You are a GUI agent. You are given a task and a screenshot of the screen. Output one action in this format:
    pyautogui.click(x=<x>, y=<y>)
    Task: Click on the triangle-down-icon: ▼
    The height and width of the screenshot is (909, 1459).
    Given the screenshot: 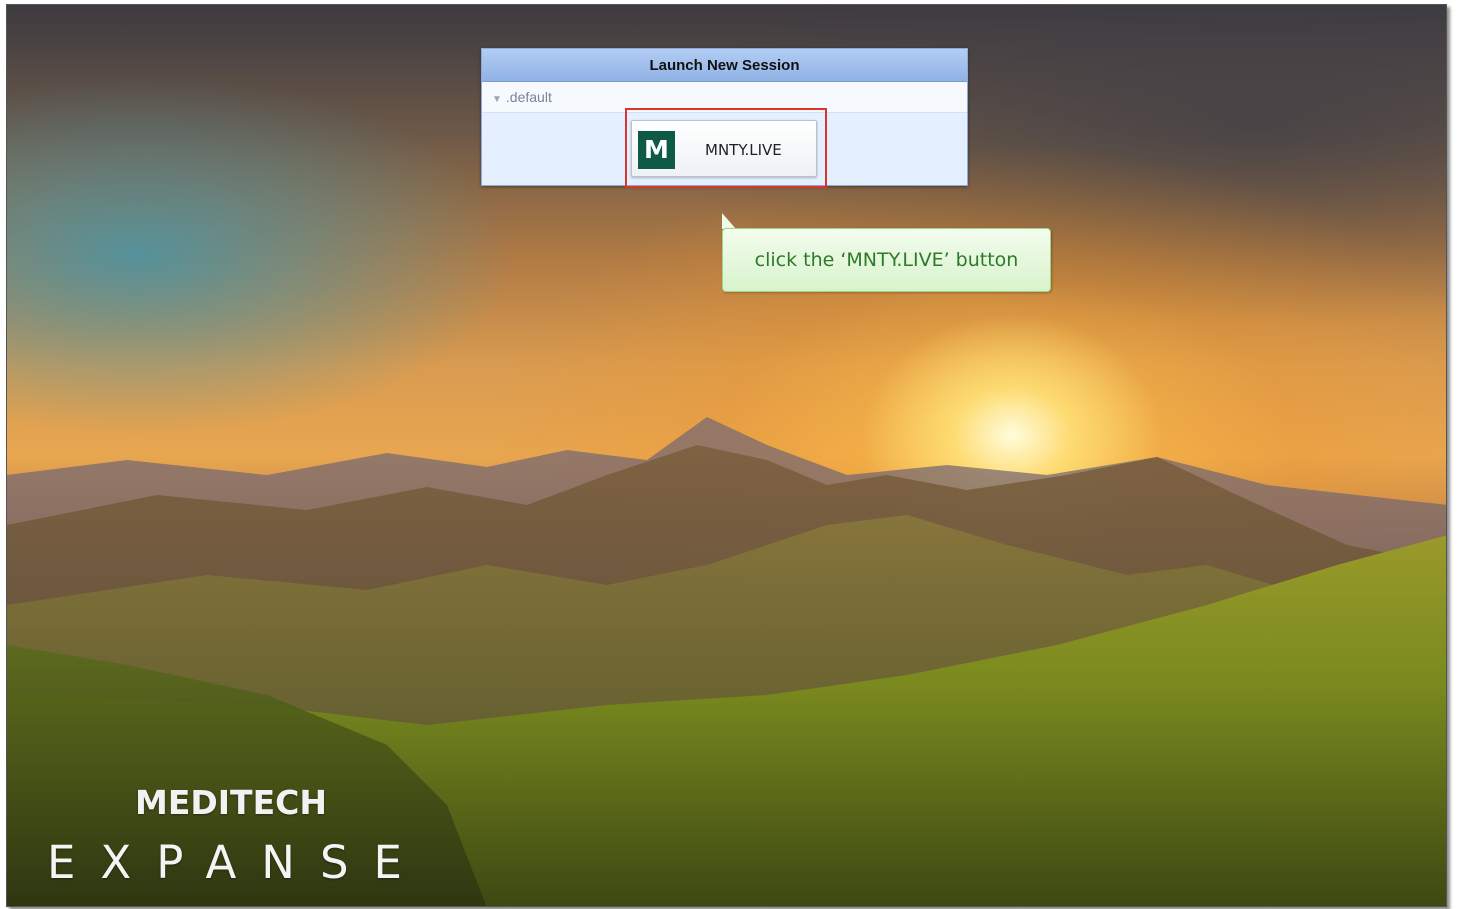 What is the action you would take?
    pyautogui.click(x=497, y=99)
    